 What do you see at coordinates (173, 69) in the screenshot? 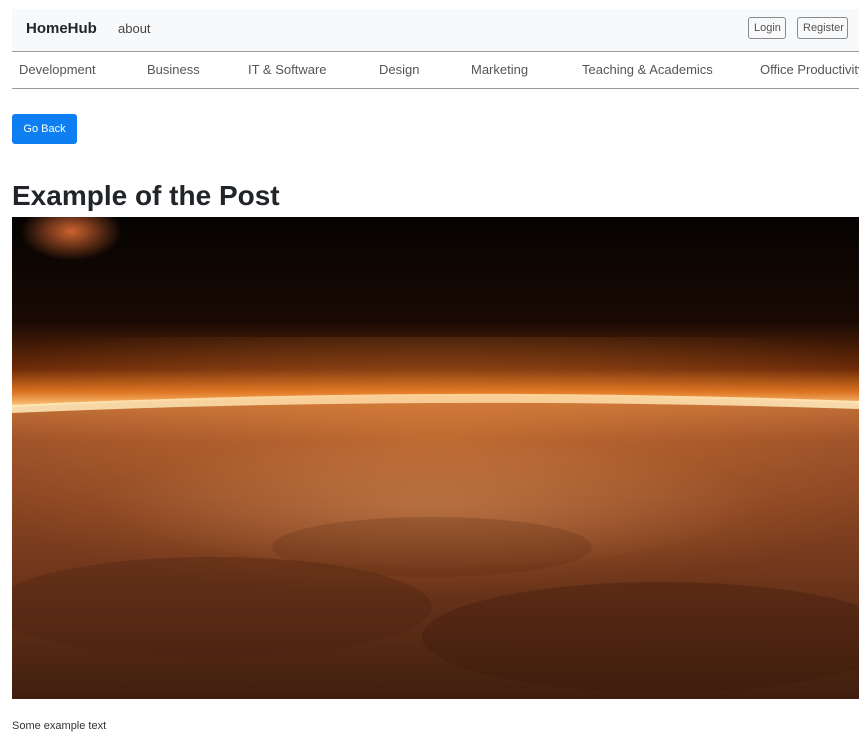
I see `category-business: Business` at bounding box center [173, 69].